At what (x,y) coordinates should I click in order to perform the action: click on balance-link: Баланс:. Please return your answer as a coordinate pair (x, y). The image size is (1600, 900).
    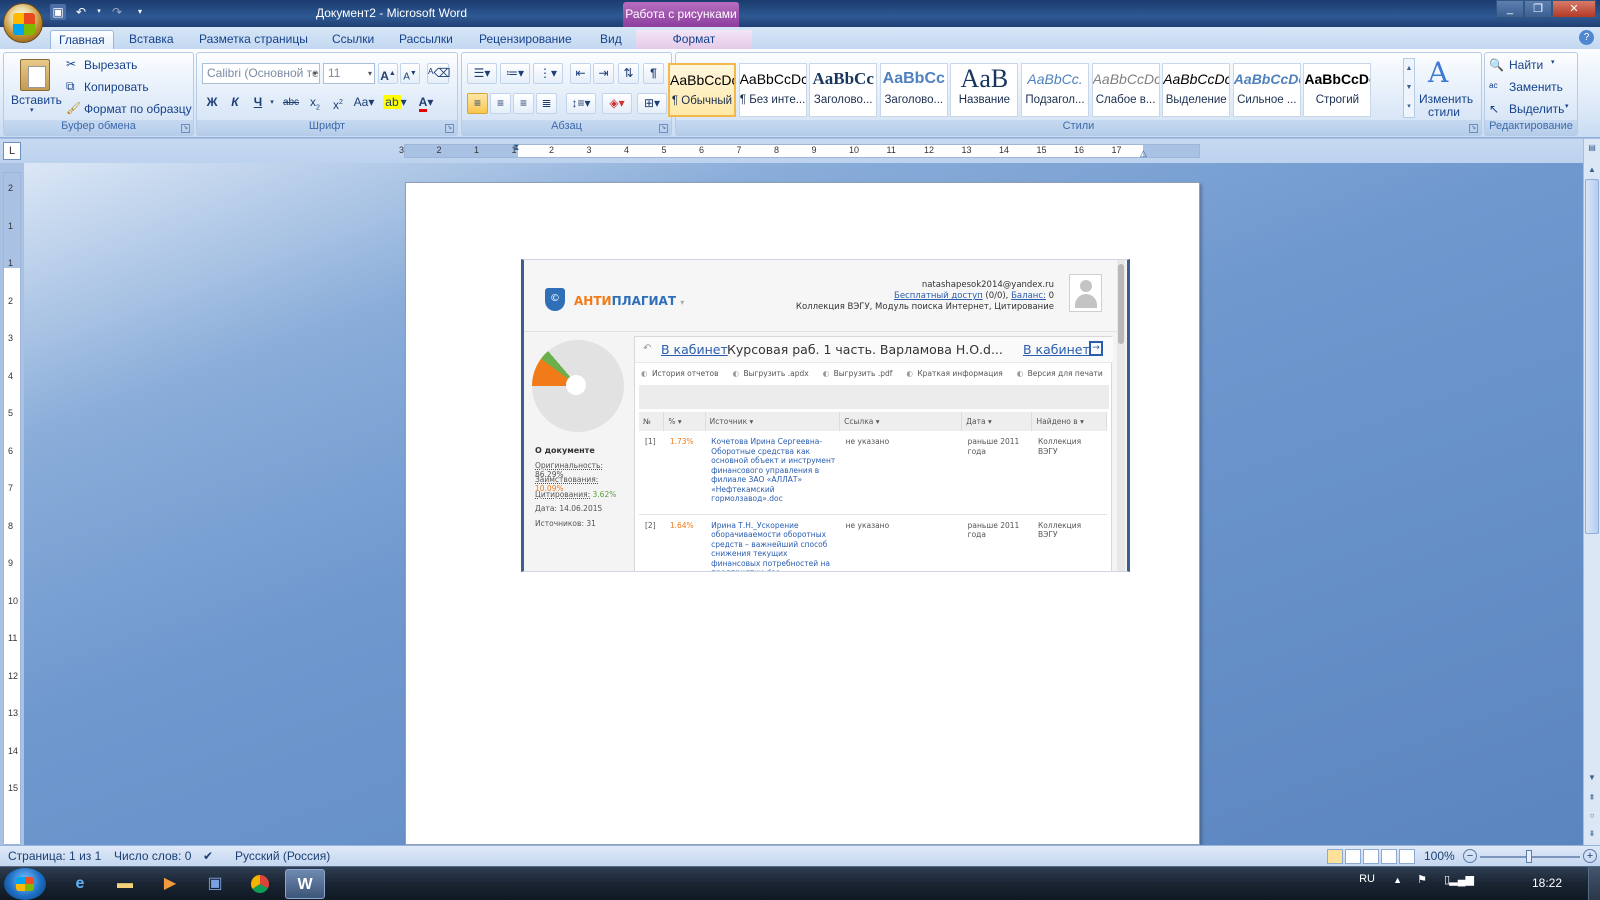
    Looking at the image, I should click on (1028, 296).